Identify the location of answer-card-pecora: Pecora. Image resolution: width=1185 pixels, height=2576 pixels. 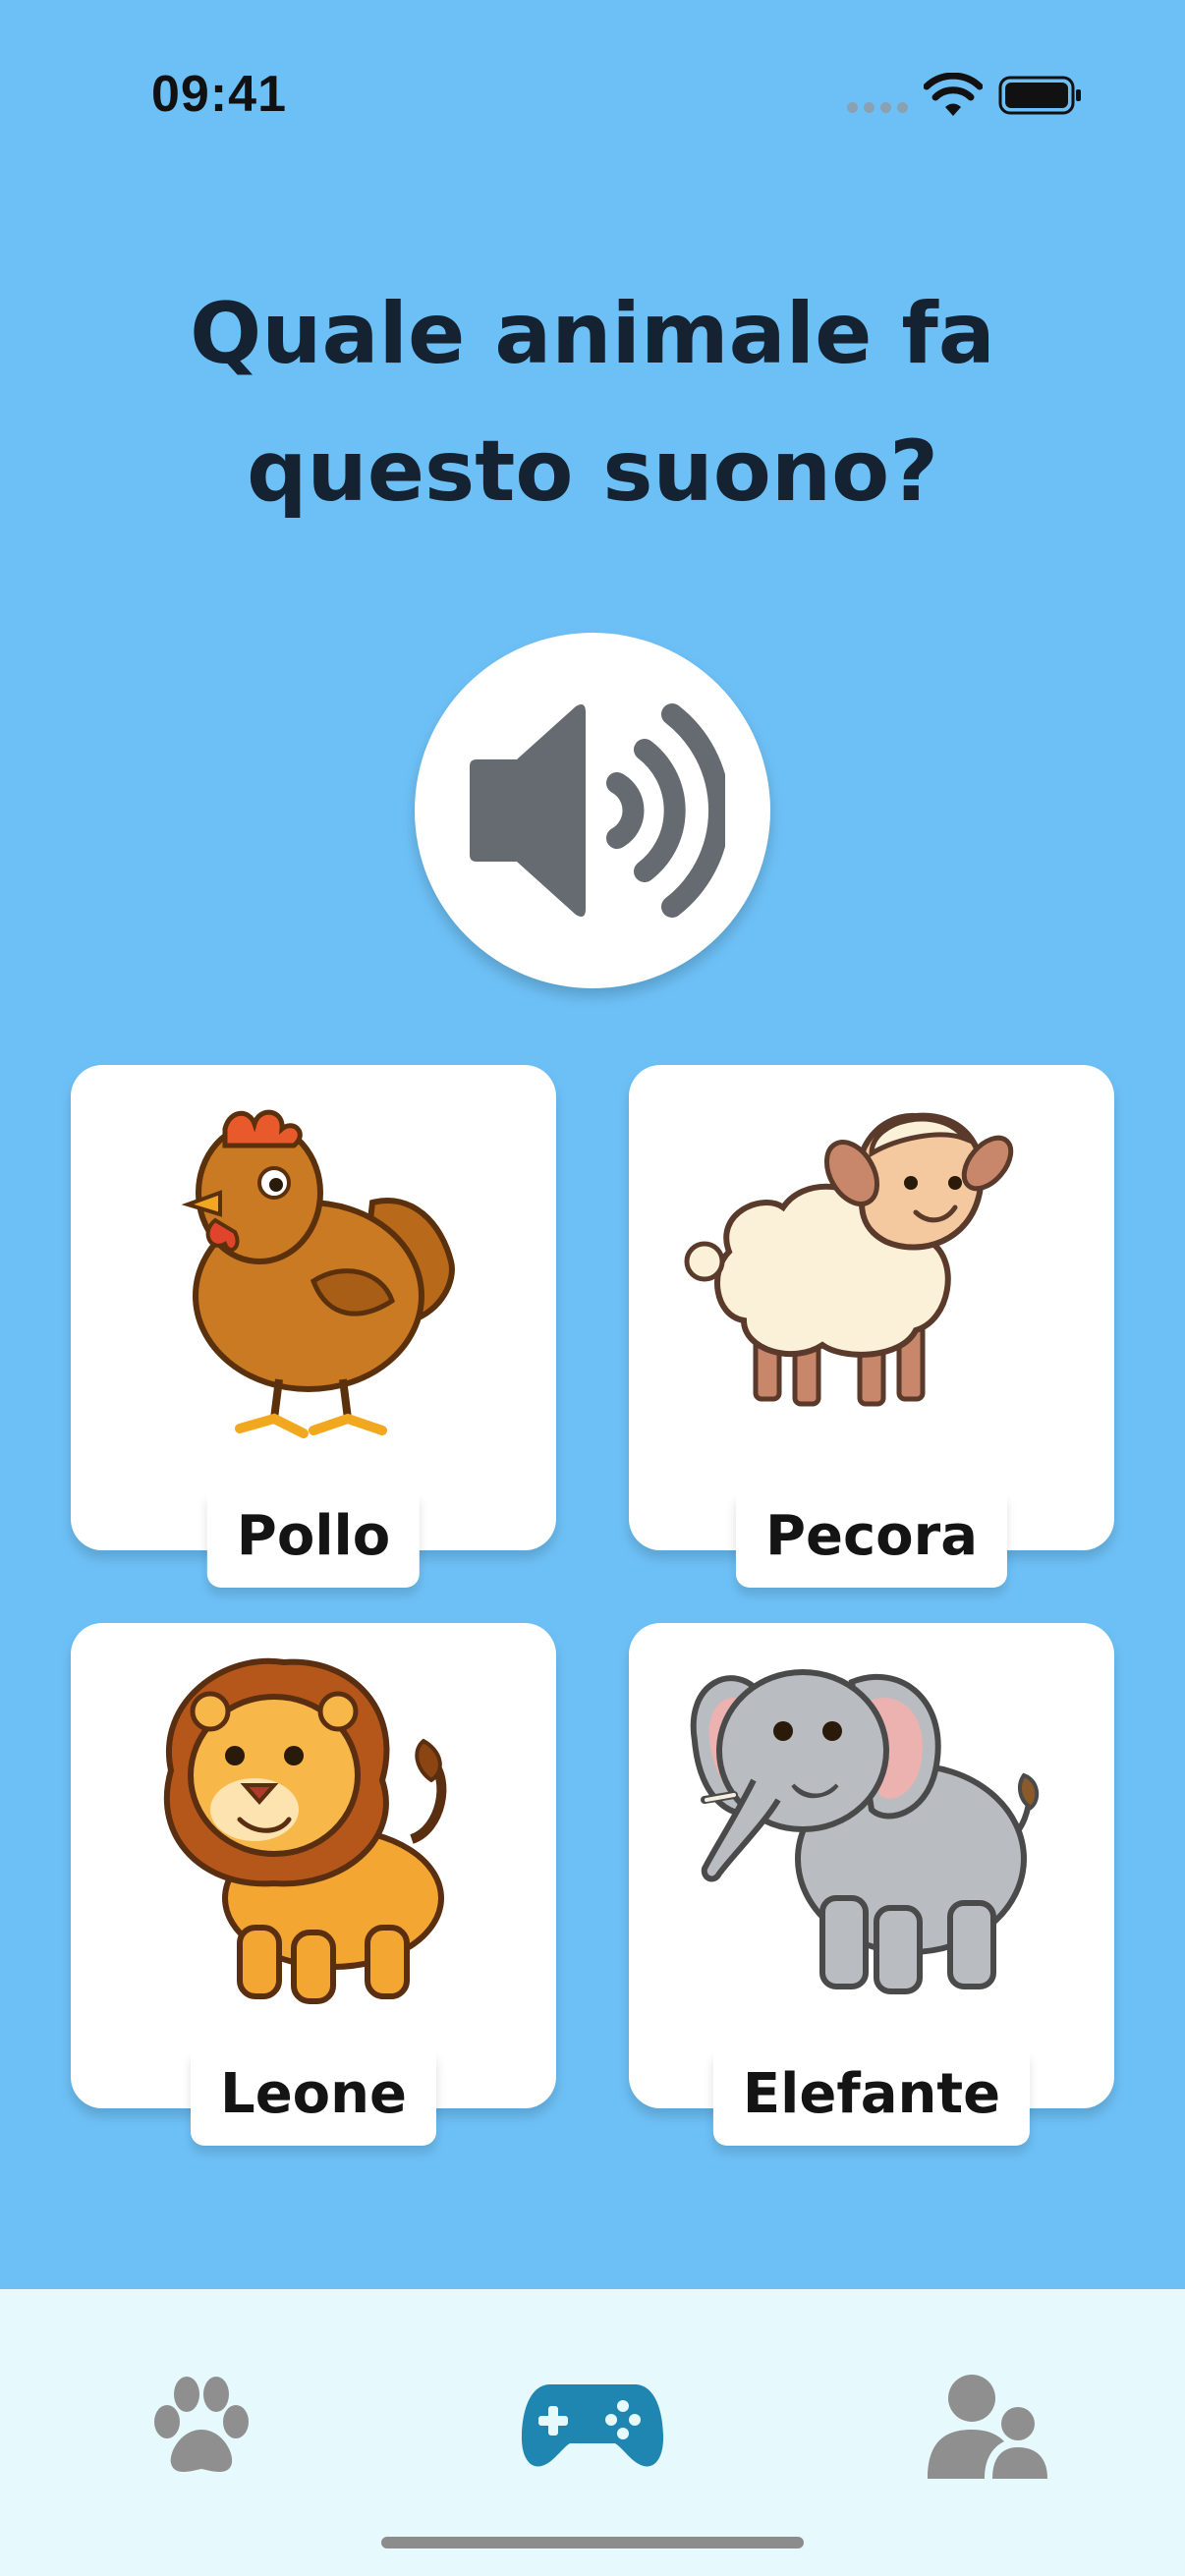
(872, 1326).